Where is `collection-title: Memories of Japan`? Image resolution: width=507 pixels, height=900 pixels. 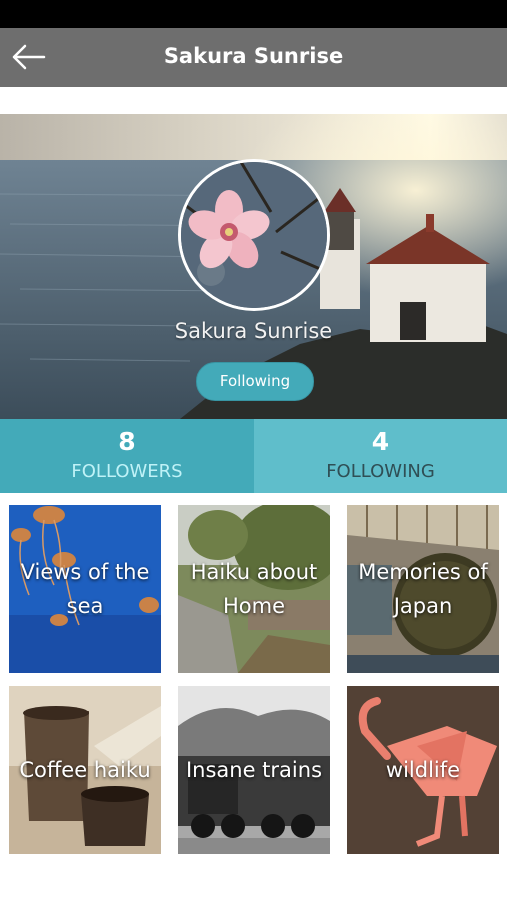
collection-title: Memories of Japan is located at coordinates (423, 589).